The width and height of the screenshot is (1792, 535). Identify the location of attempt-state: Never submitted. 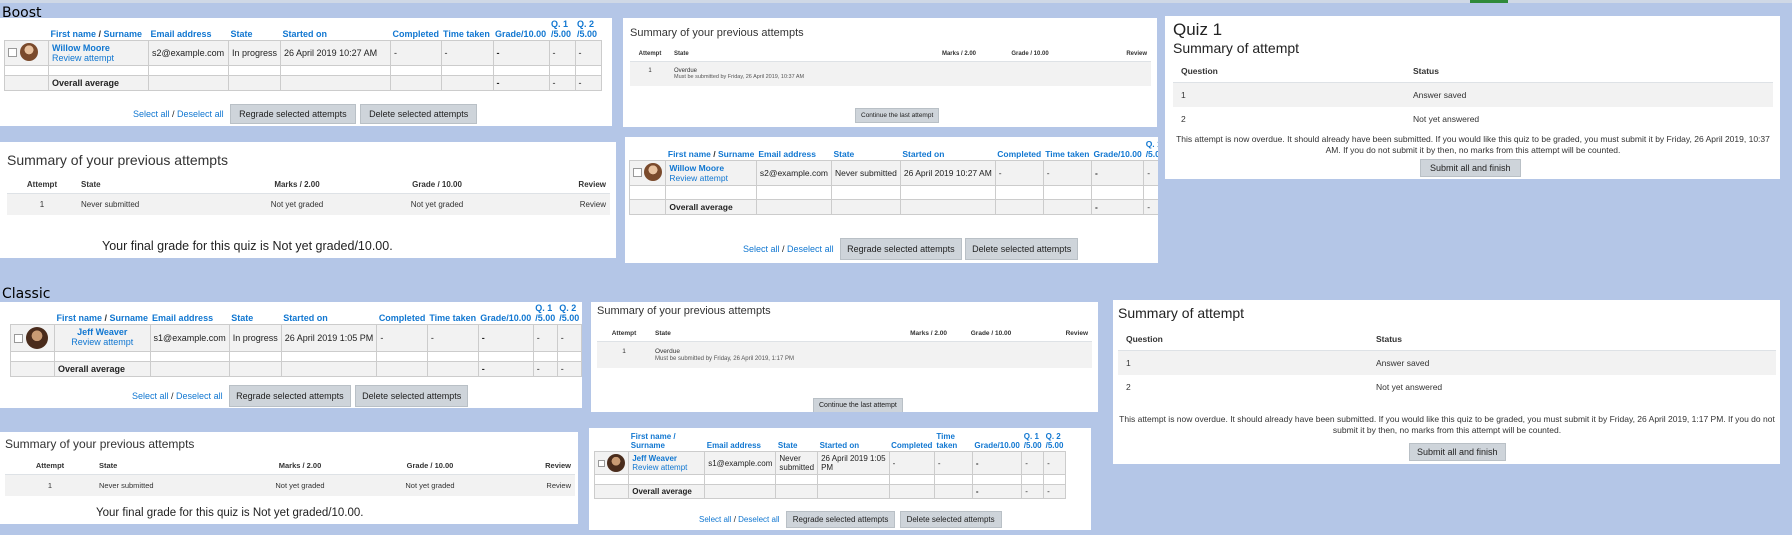
(157, 204).